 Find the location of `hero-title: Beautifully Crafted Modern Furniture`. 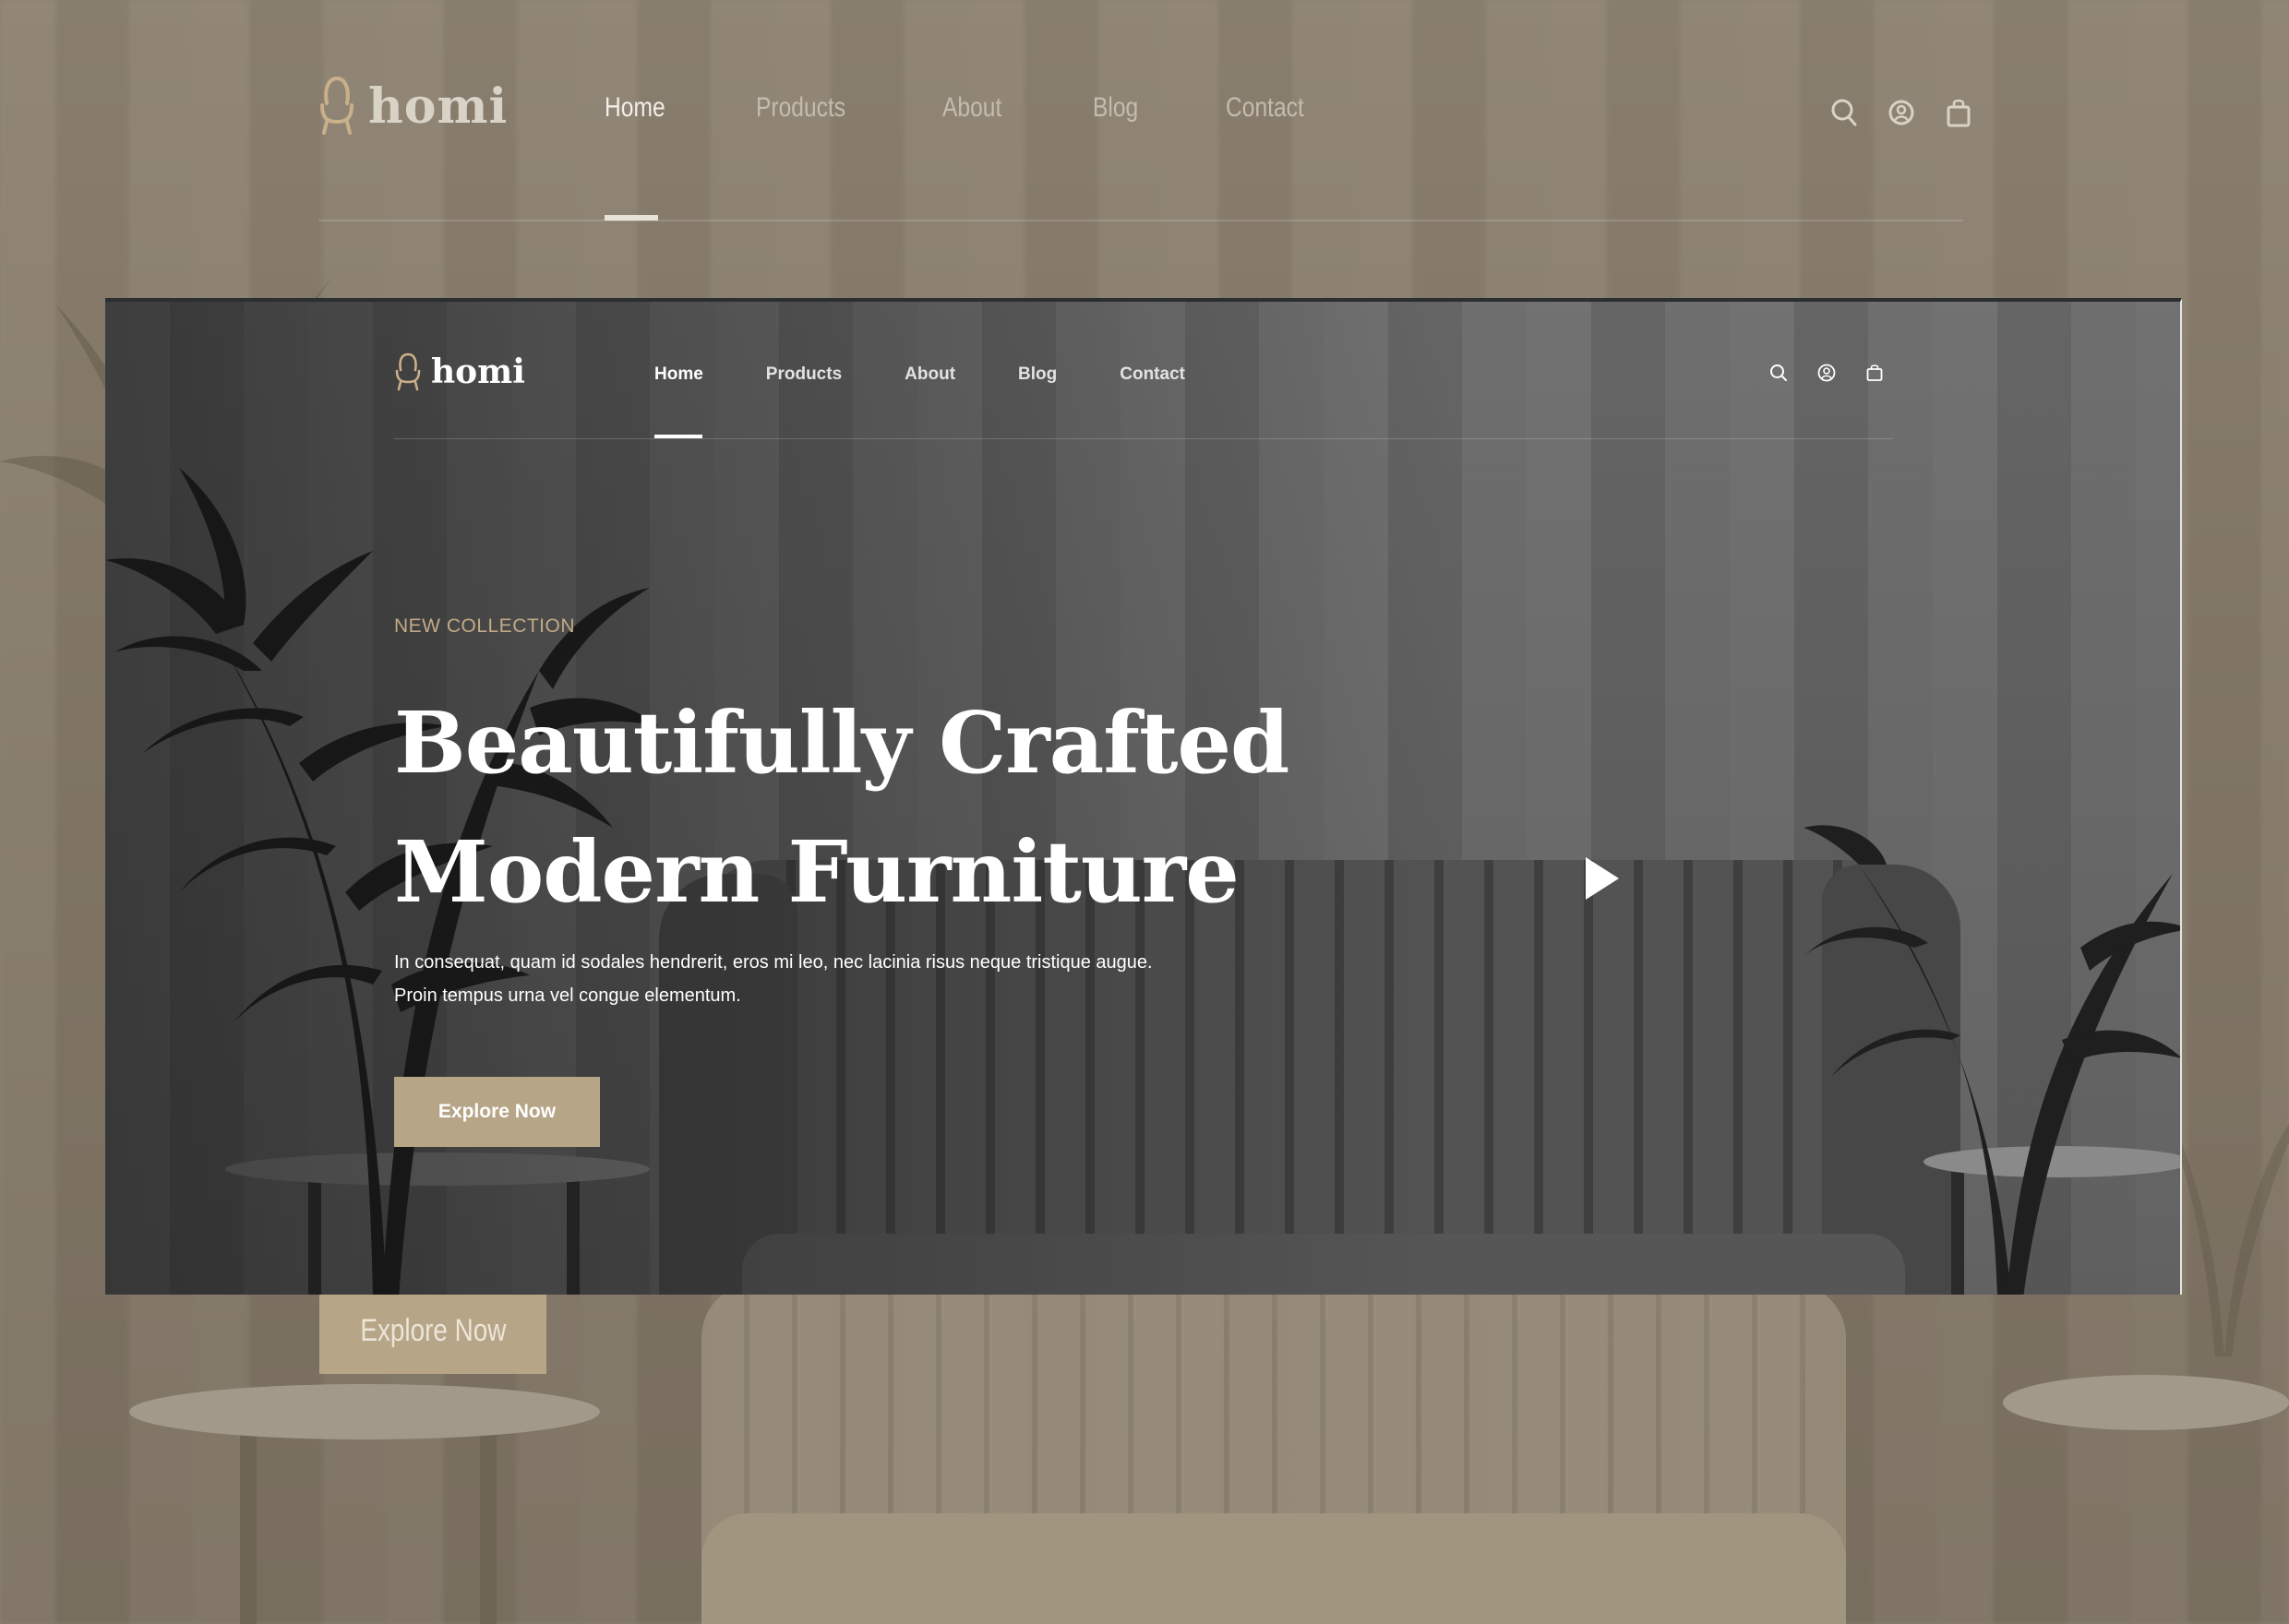

hero-title: Beautifully Crafted Modern Furniture is located at coordinates (855, 807).